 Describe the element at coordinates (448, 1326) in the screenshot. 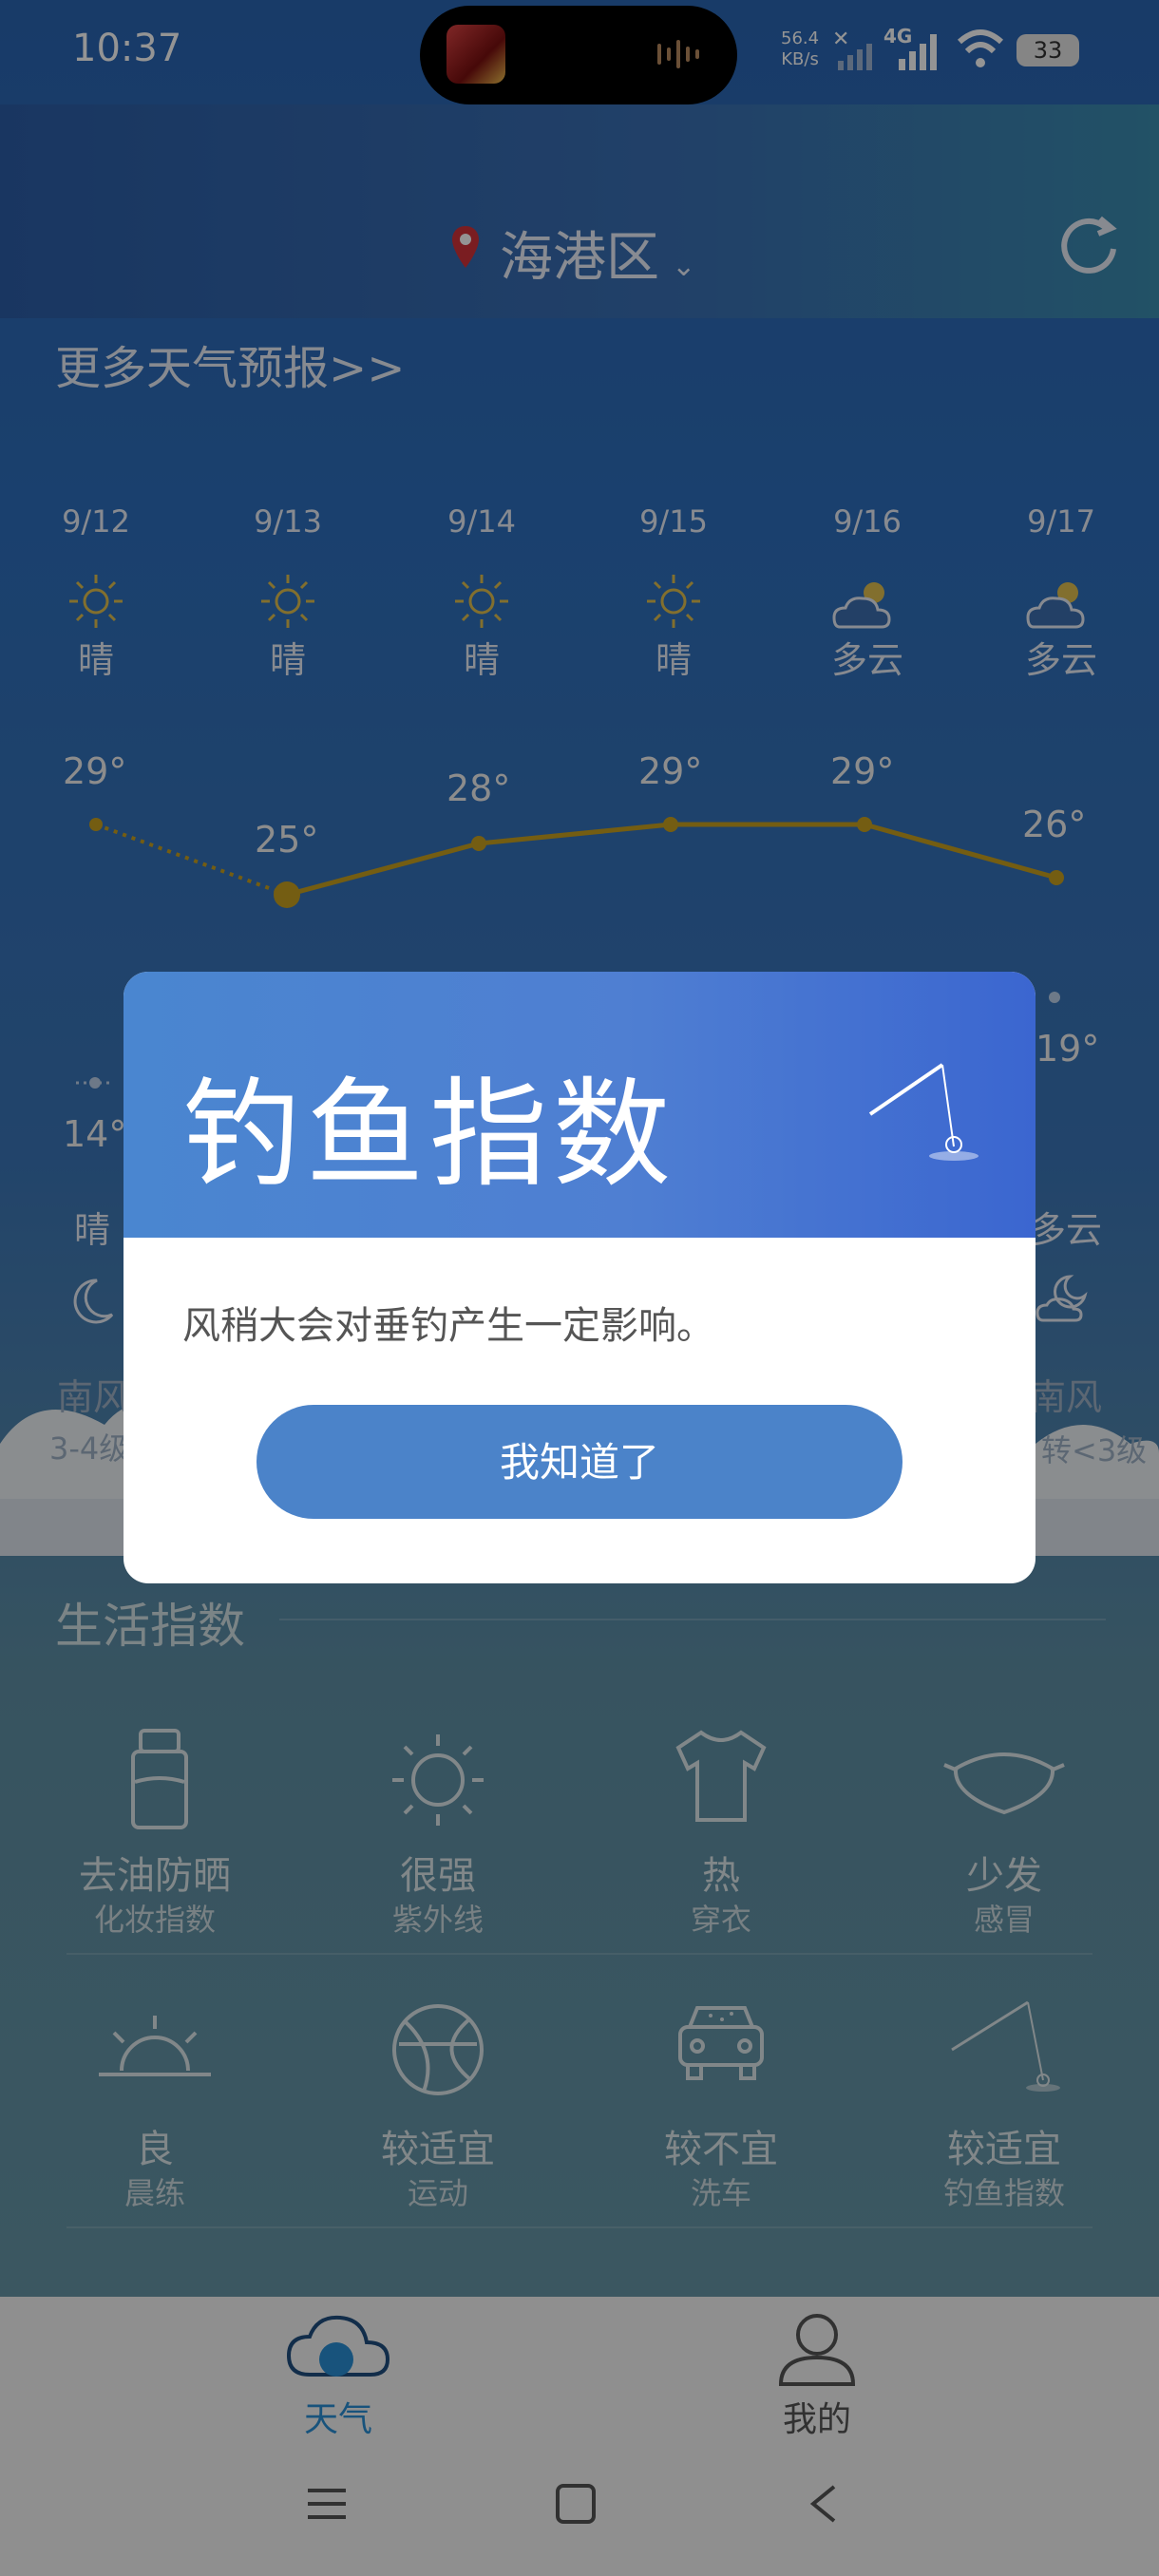

I see `dialog-message: 风稍大会对垂钓产生一定影响。` at that location.